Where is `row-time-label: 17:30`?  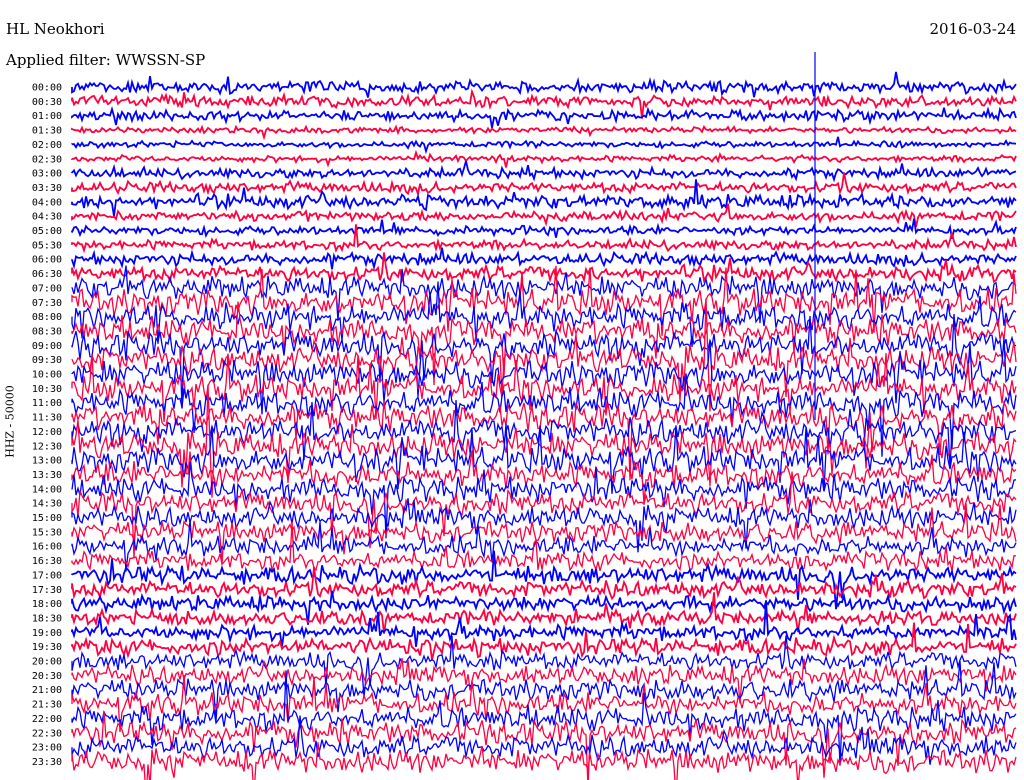 row-time-label: 17:30 is located at coordinates (47, 590).